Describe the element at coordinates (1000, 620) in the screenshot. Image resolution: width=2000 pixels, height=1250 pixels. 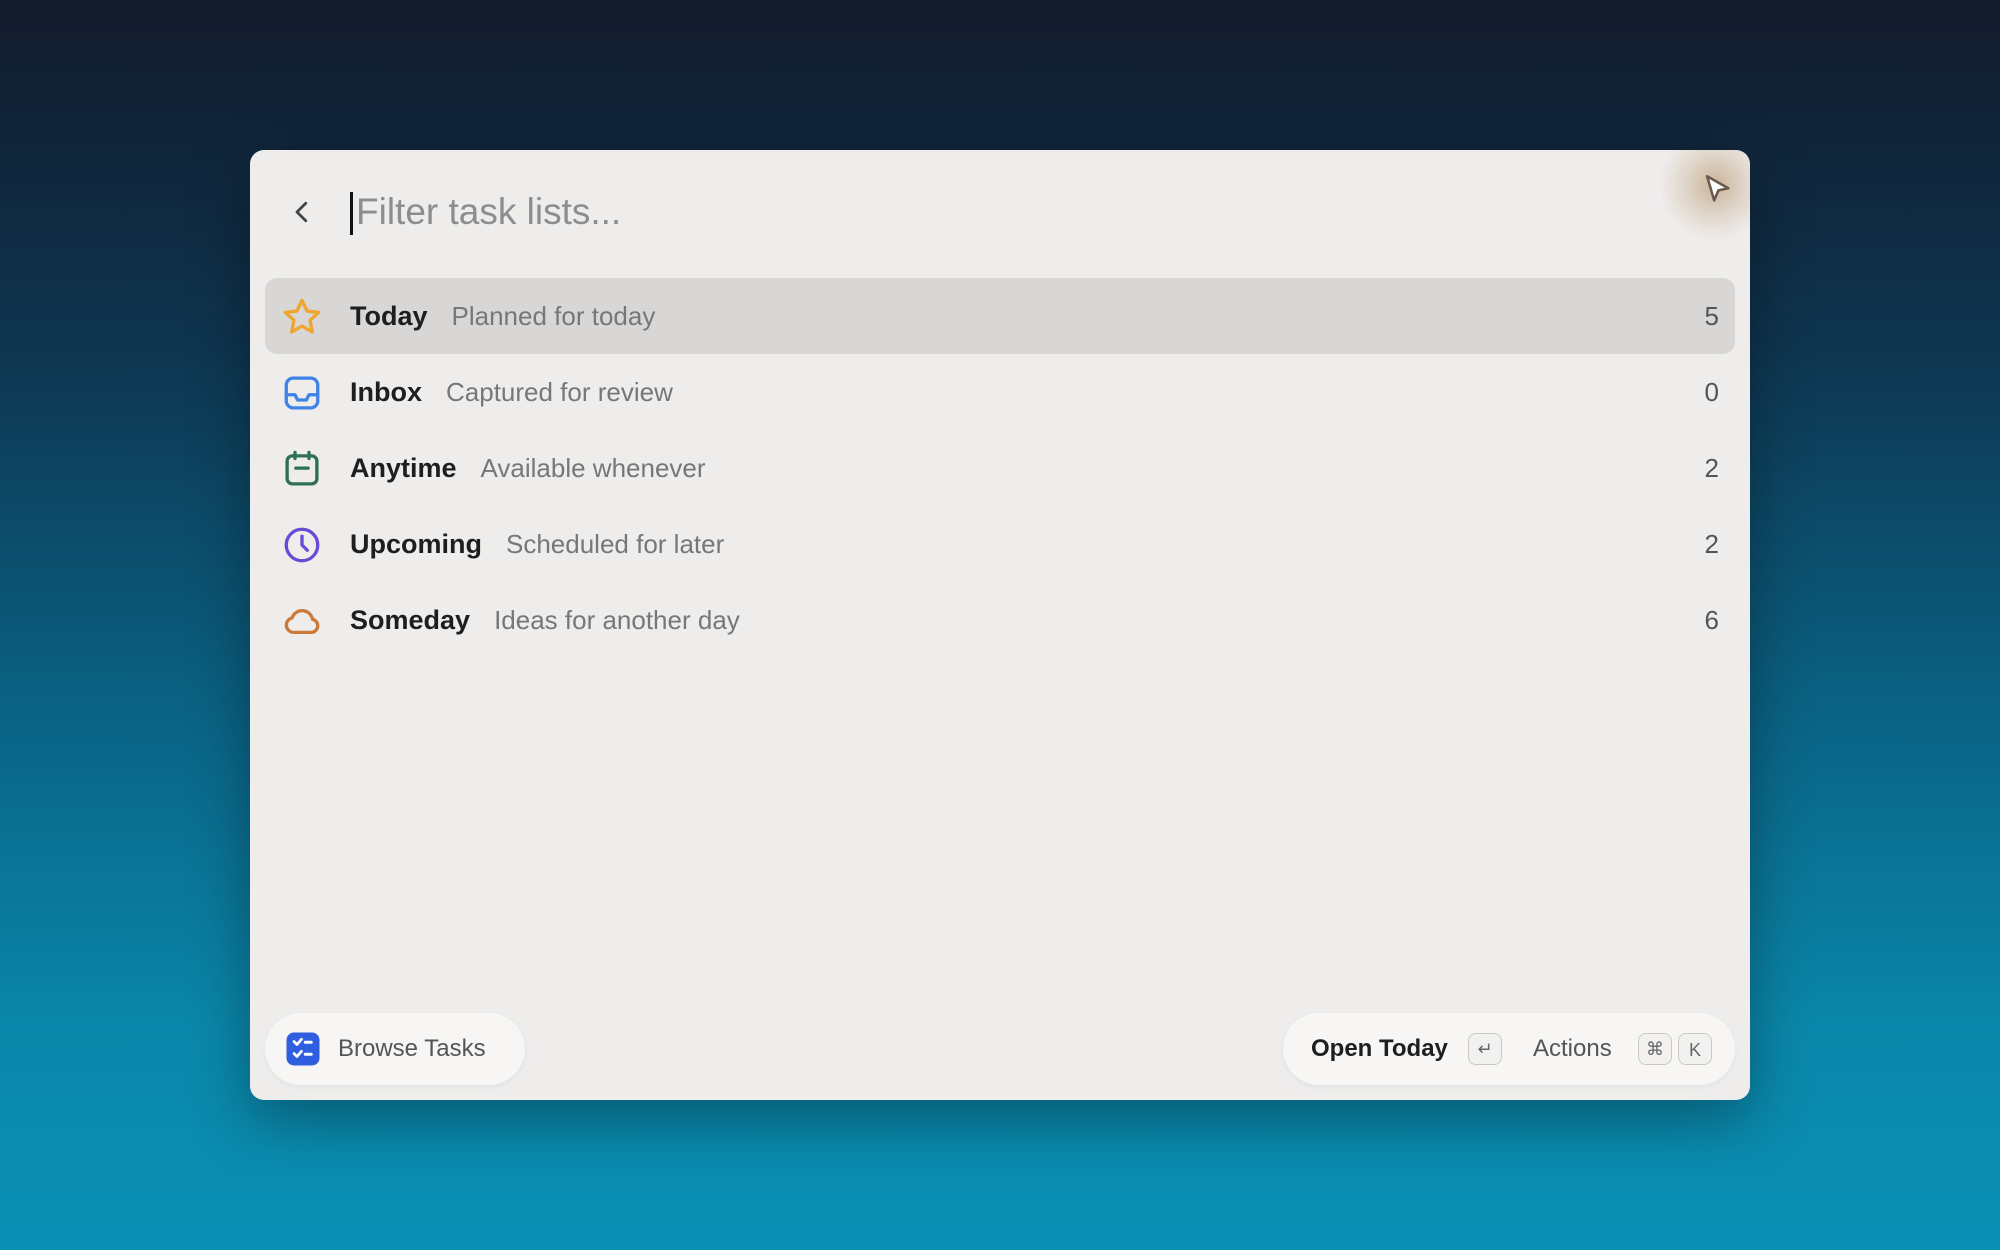
I see `list-item-someday: Someday Ideas for another day 6` at that location.